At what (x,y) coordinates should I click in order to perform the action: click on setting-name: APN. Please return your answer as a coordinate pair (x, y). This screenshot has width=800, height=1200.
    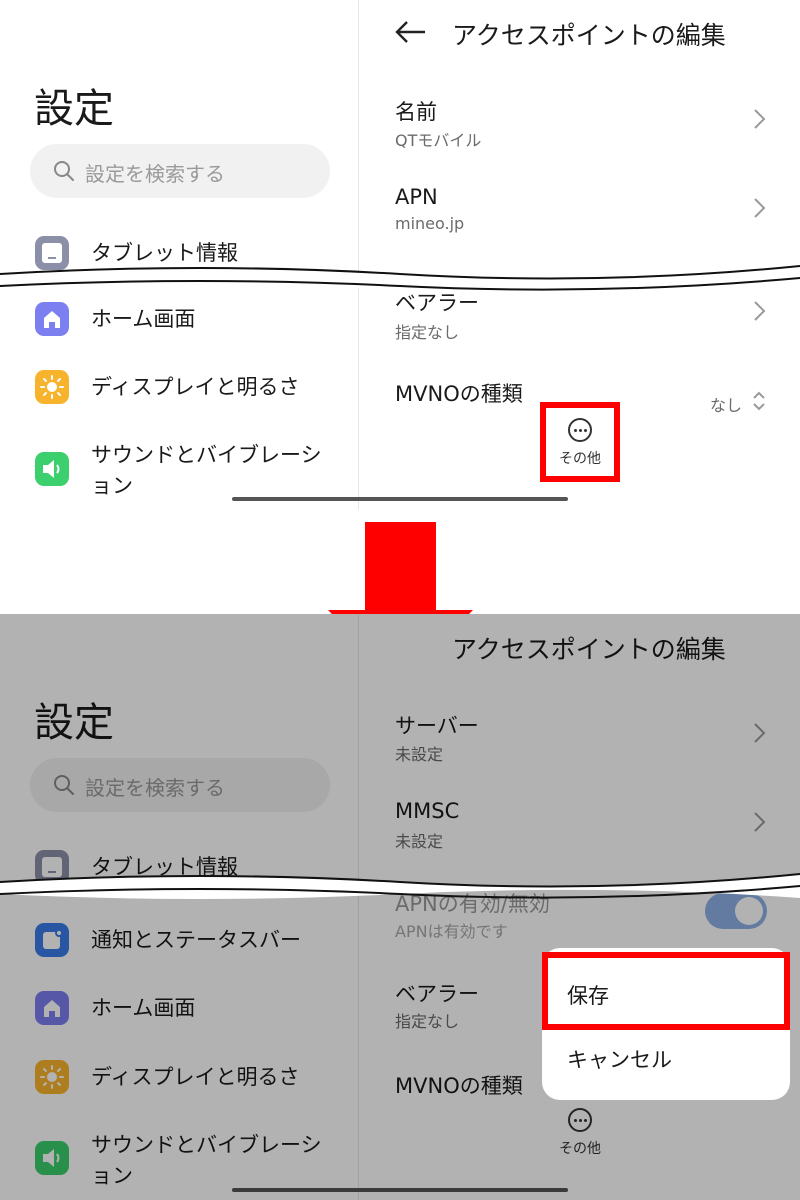
    Looking at the image, I should click on (416, 197).